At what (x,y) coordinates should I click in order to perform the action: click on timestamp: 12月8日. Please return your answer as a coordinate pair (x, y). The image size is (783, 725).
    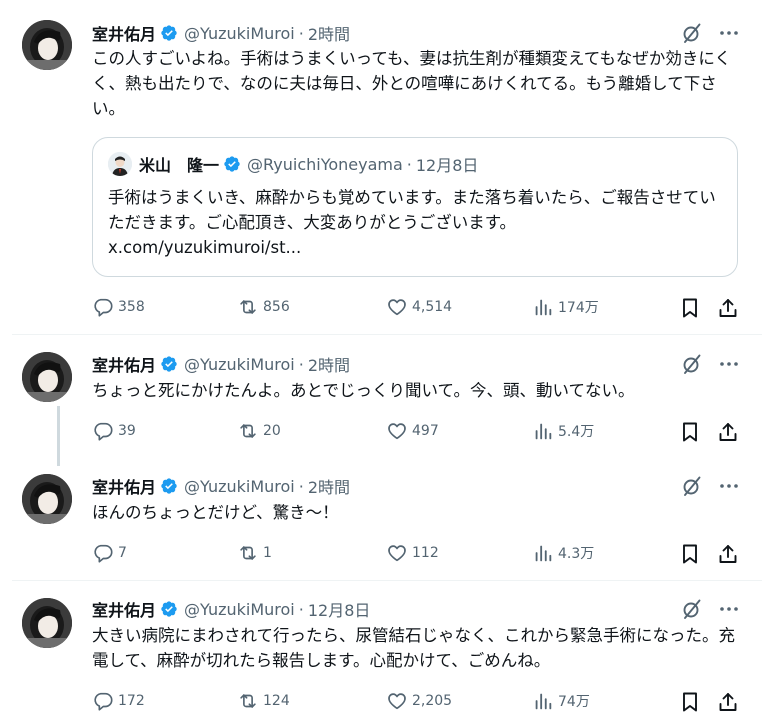
    Looking at the image, I should click on (339, 609).